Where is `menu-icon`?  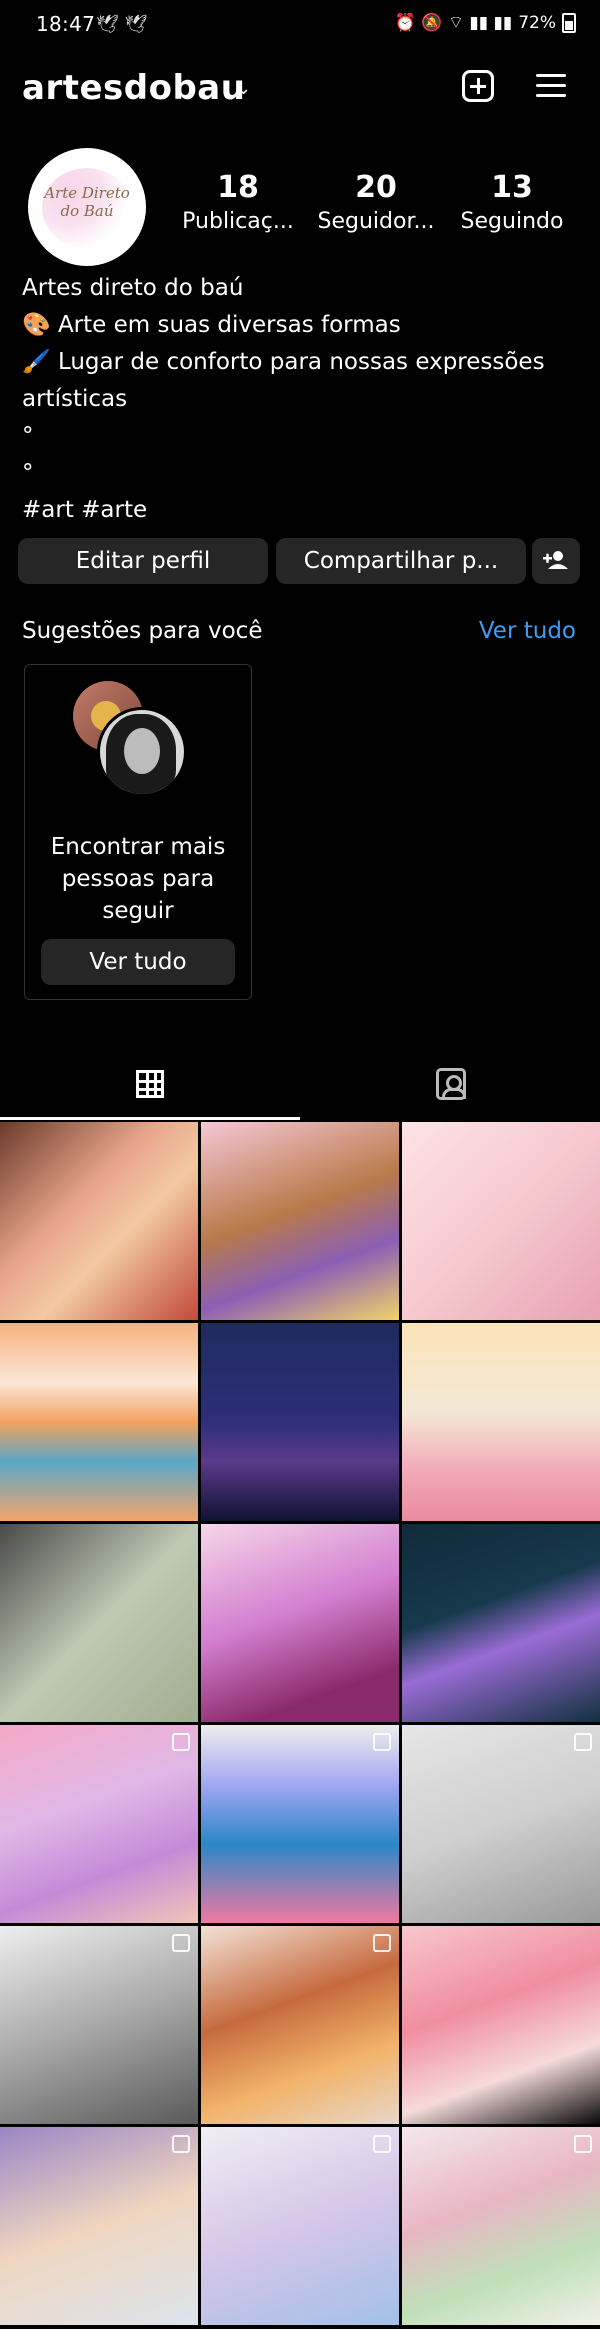 menu-icon is located at coordinates (553, 86).